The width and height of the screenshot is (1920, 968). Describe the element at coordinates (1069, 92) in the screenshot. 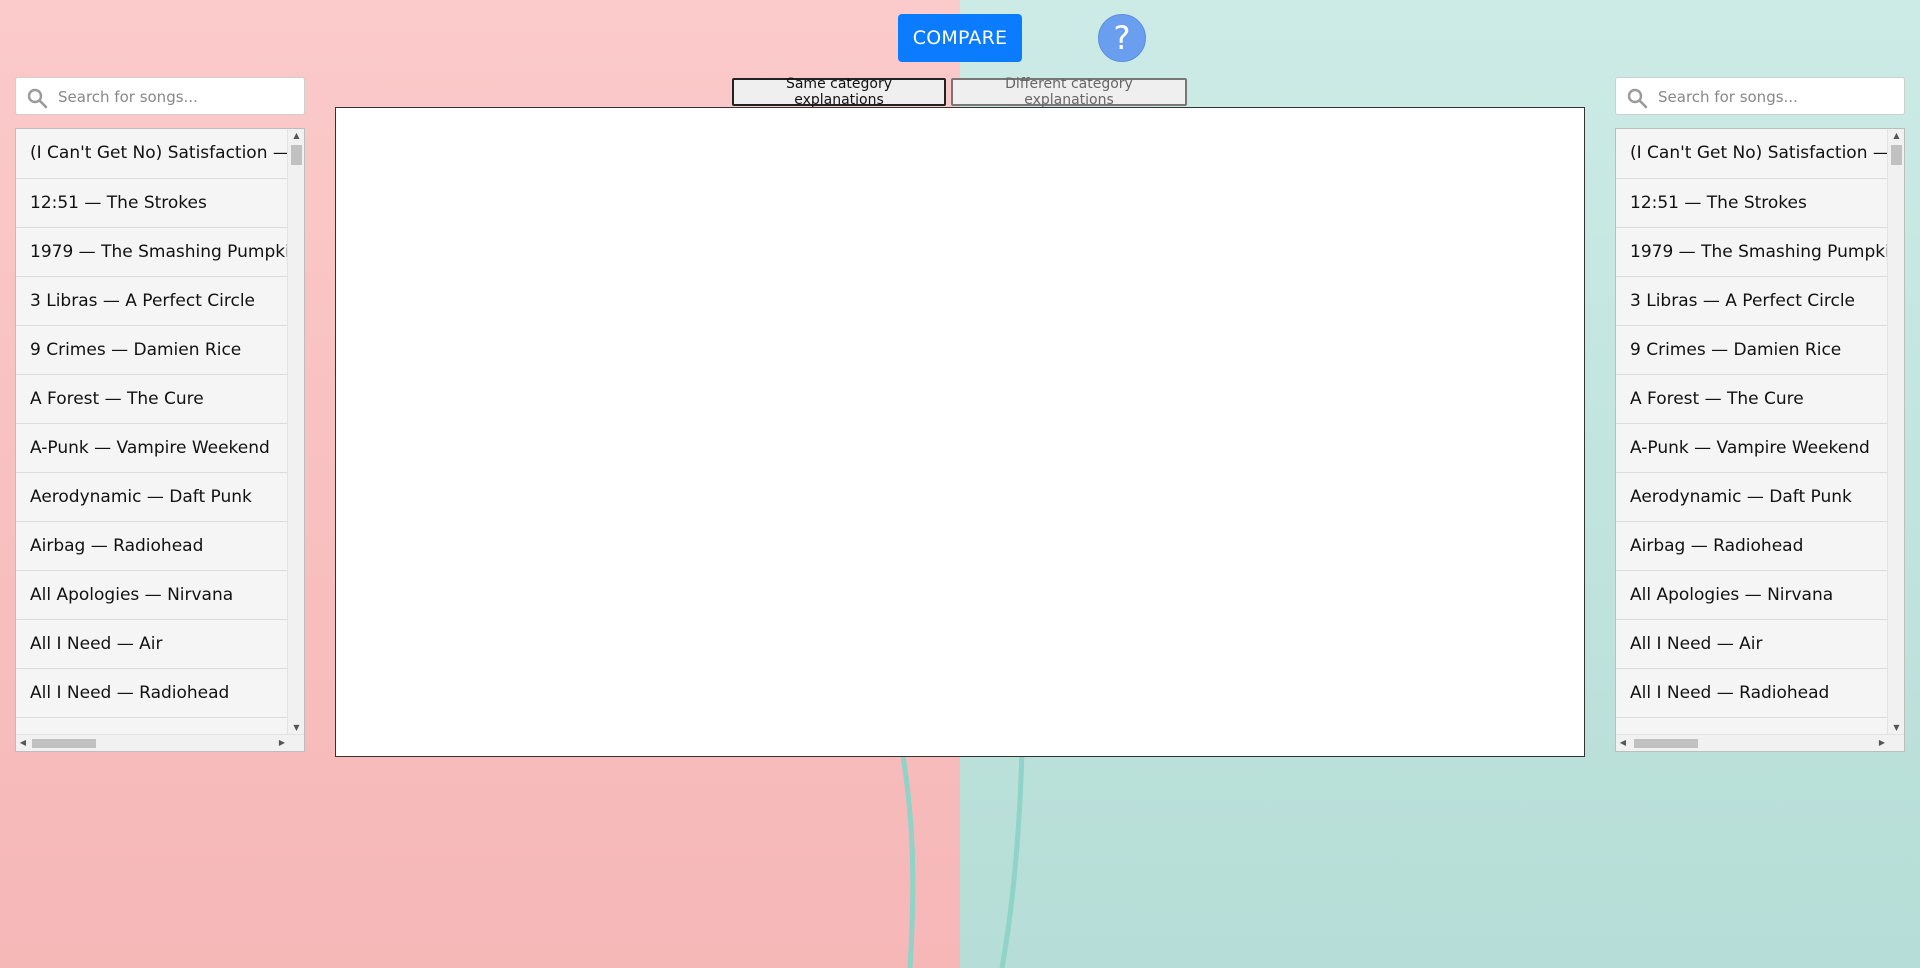

I see `tab-different-category-explanations: Different category explanations` at that location.